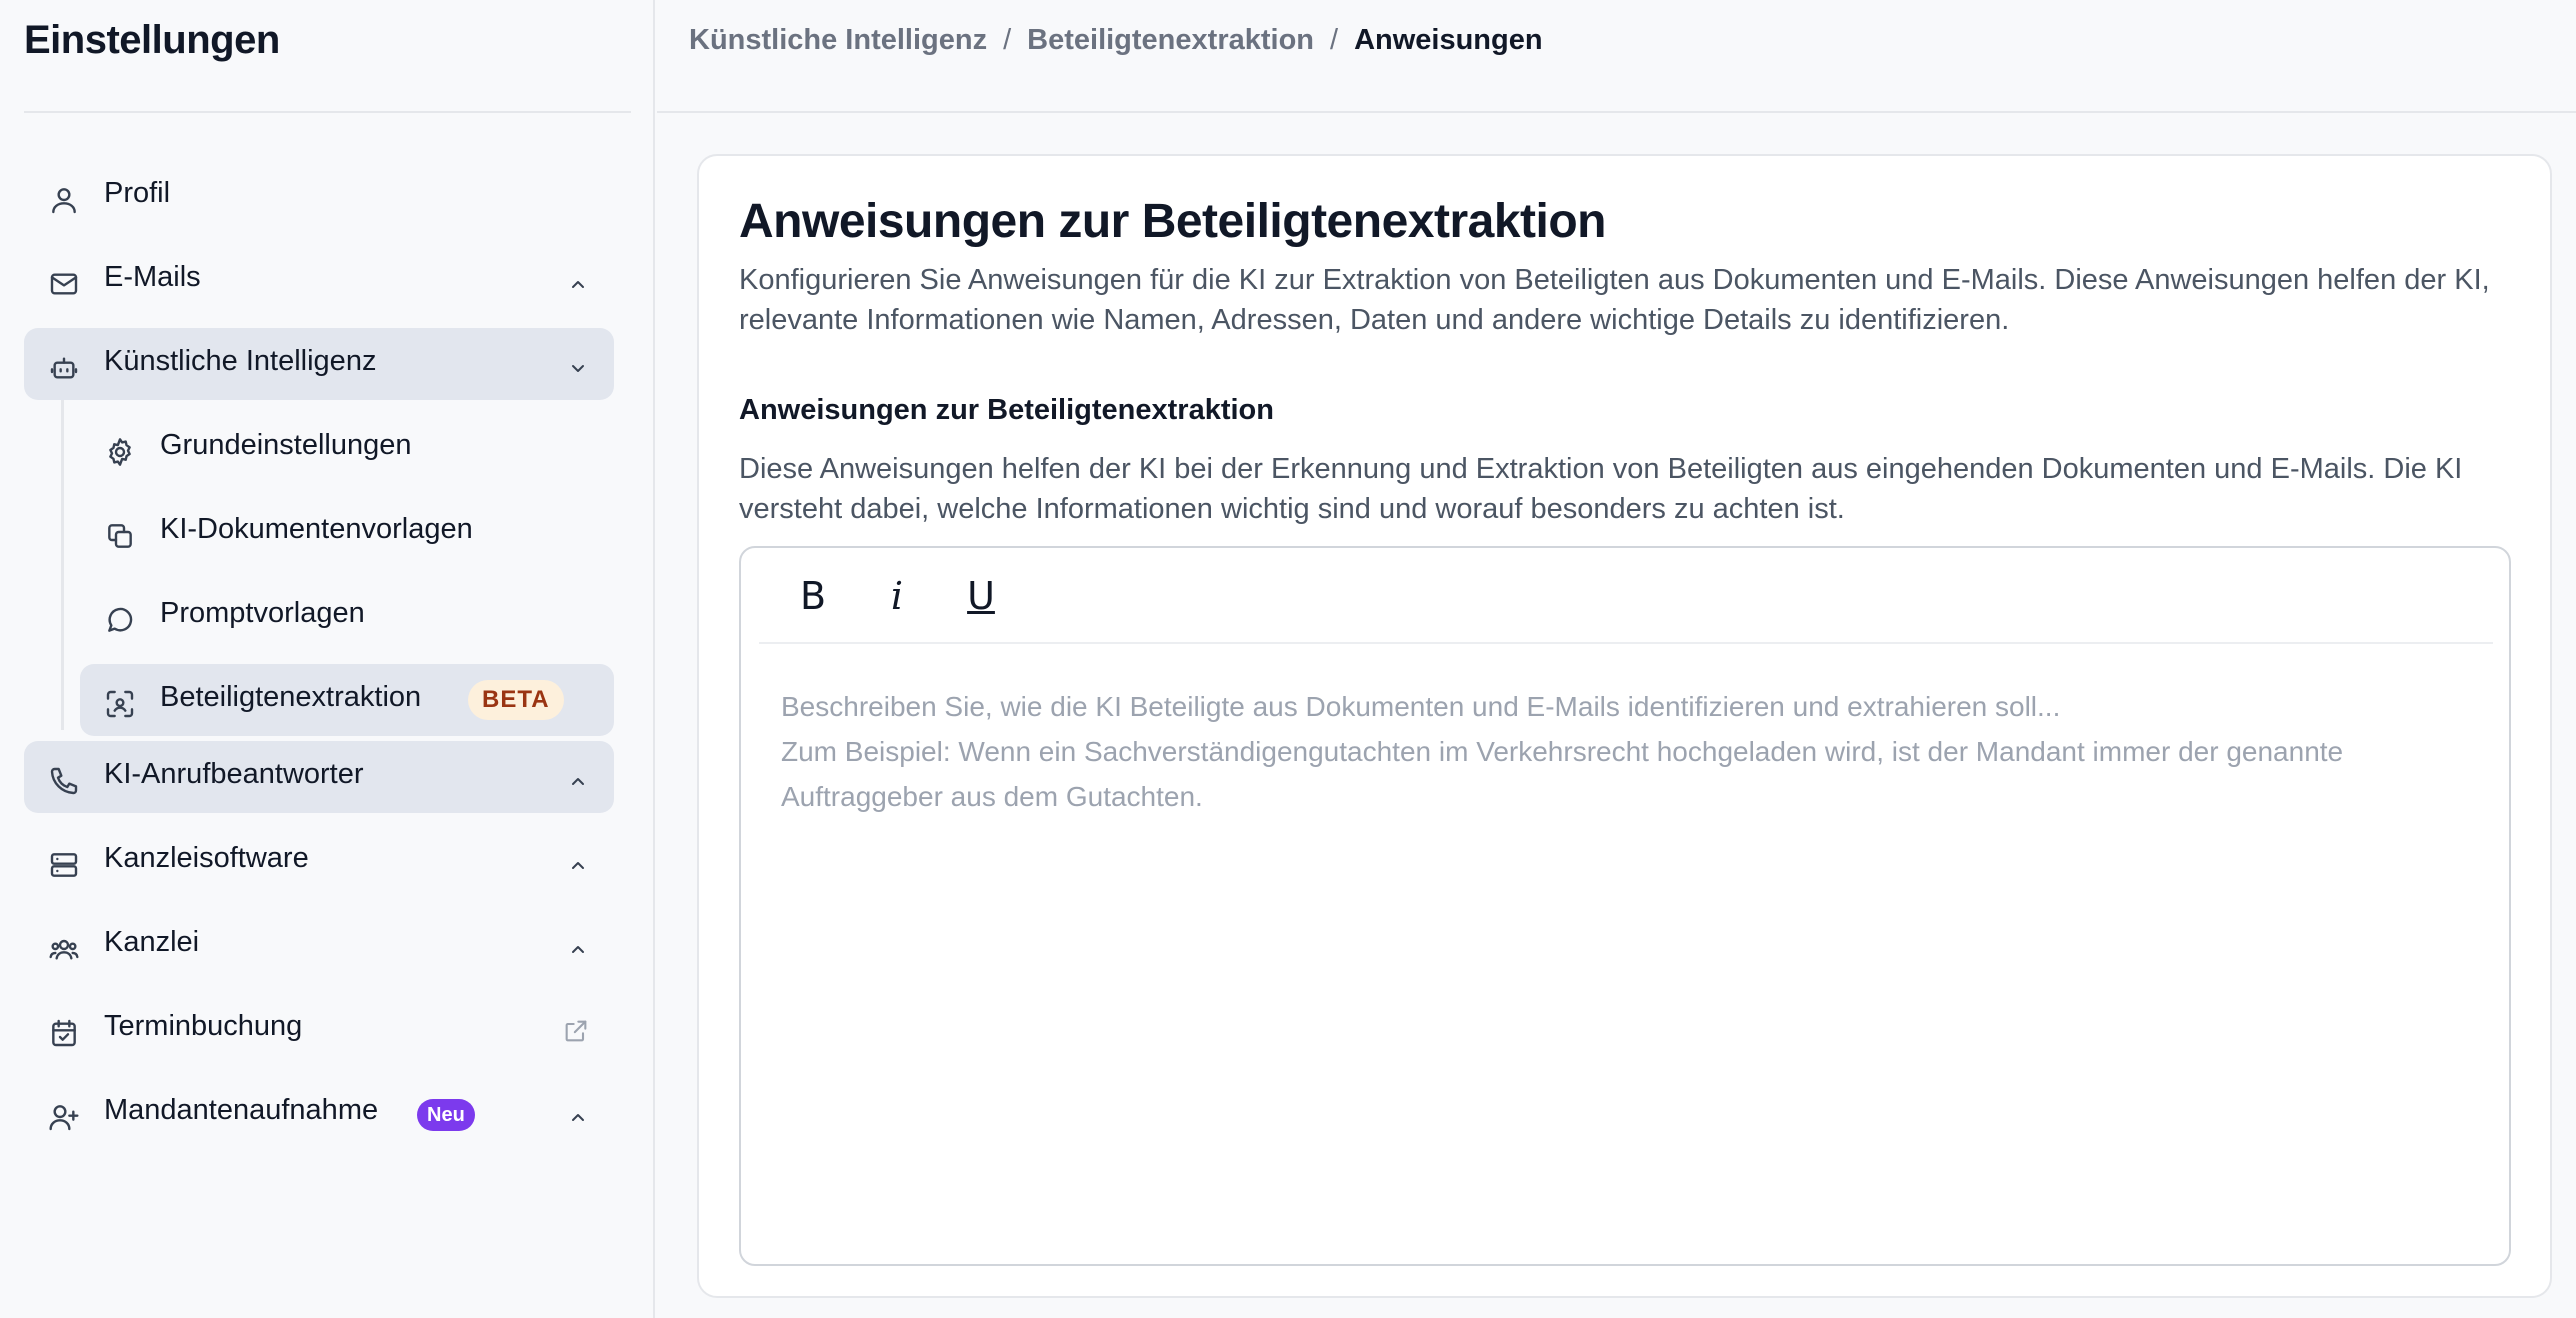  What do you see at coordinates (319, 280) in the screenshot?
I see `sidebar-item-emails: E-Mails` at bounding box center [319, 280].